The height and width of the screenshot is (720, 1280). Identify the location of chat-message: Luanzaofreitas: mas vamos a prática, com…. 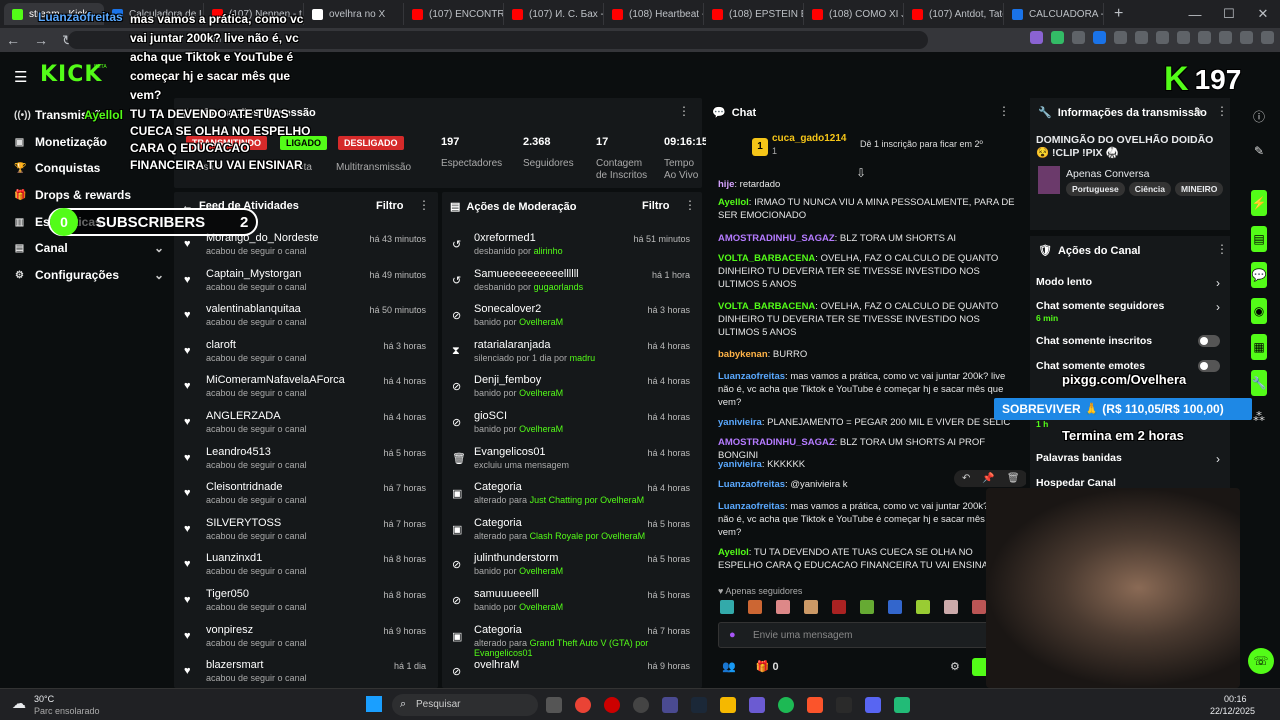
(867, 389).